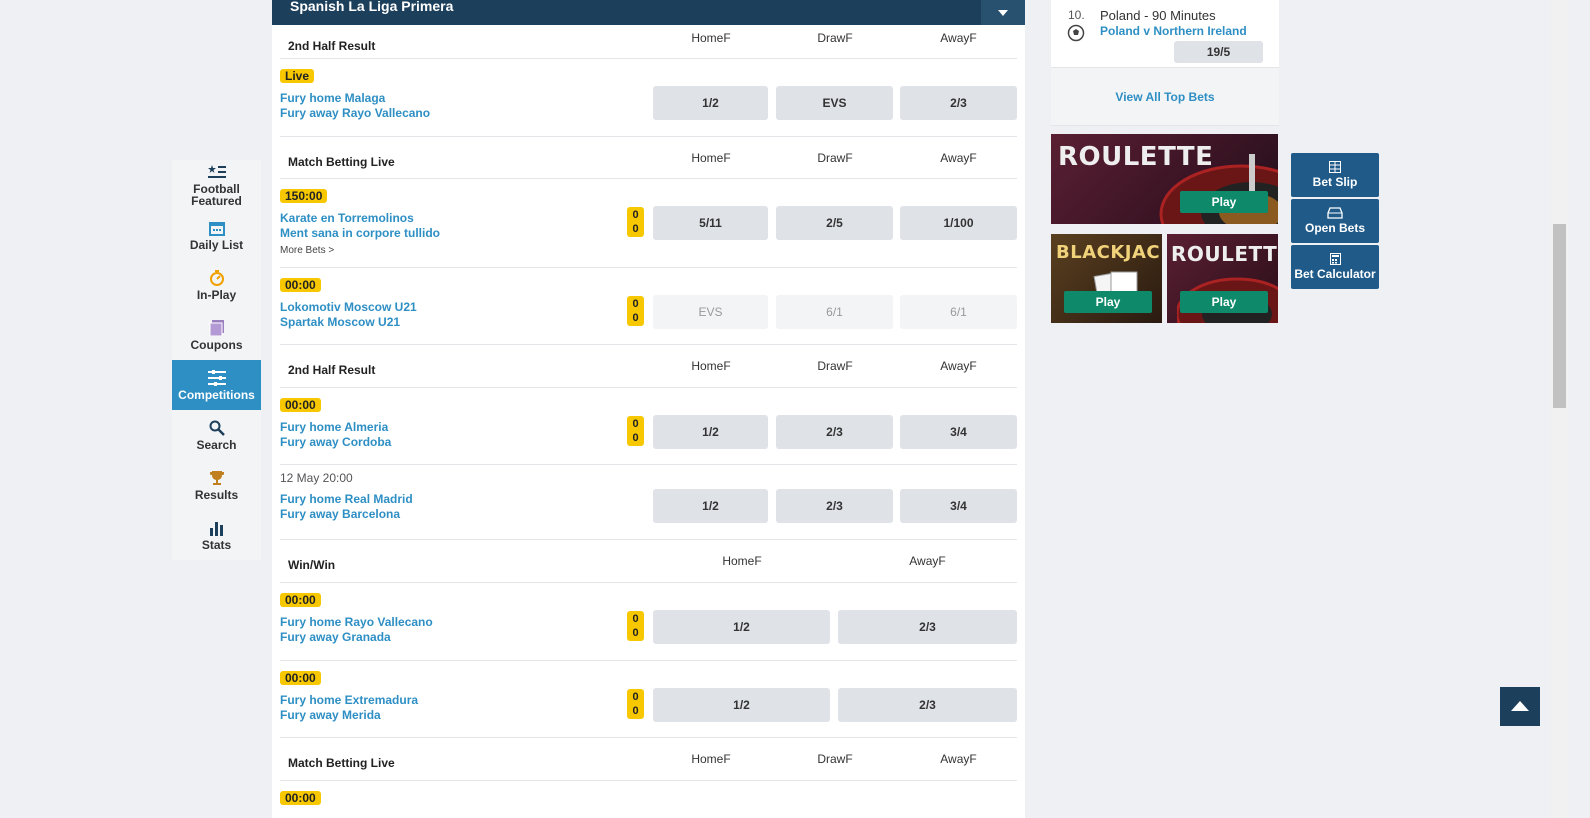  What do you see at coordinates (355, 98) in the screenshot?
I see `home-team-link: Fury home Malaga` at bounding box center [355, 98].